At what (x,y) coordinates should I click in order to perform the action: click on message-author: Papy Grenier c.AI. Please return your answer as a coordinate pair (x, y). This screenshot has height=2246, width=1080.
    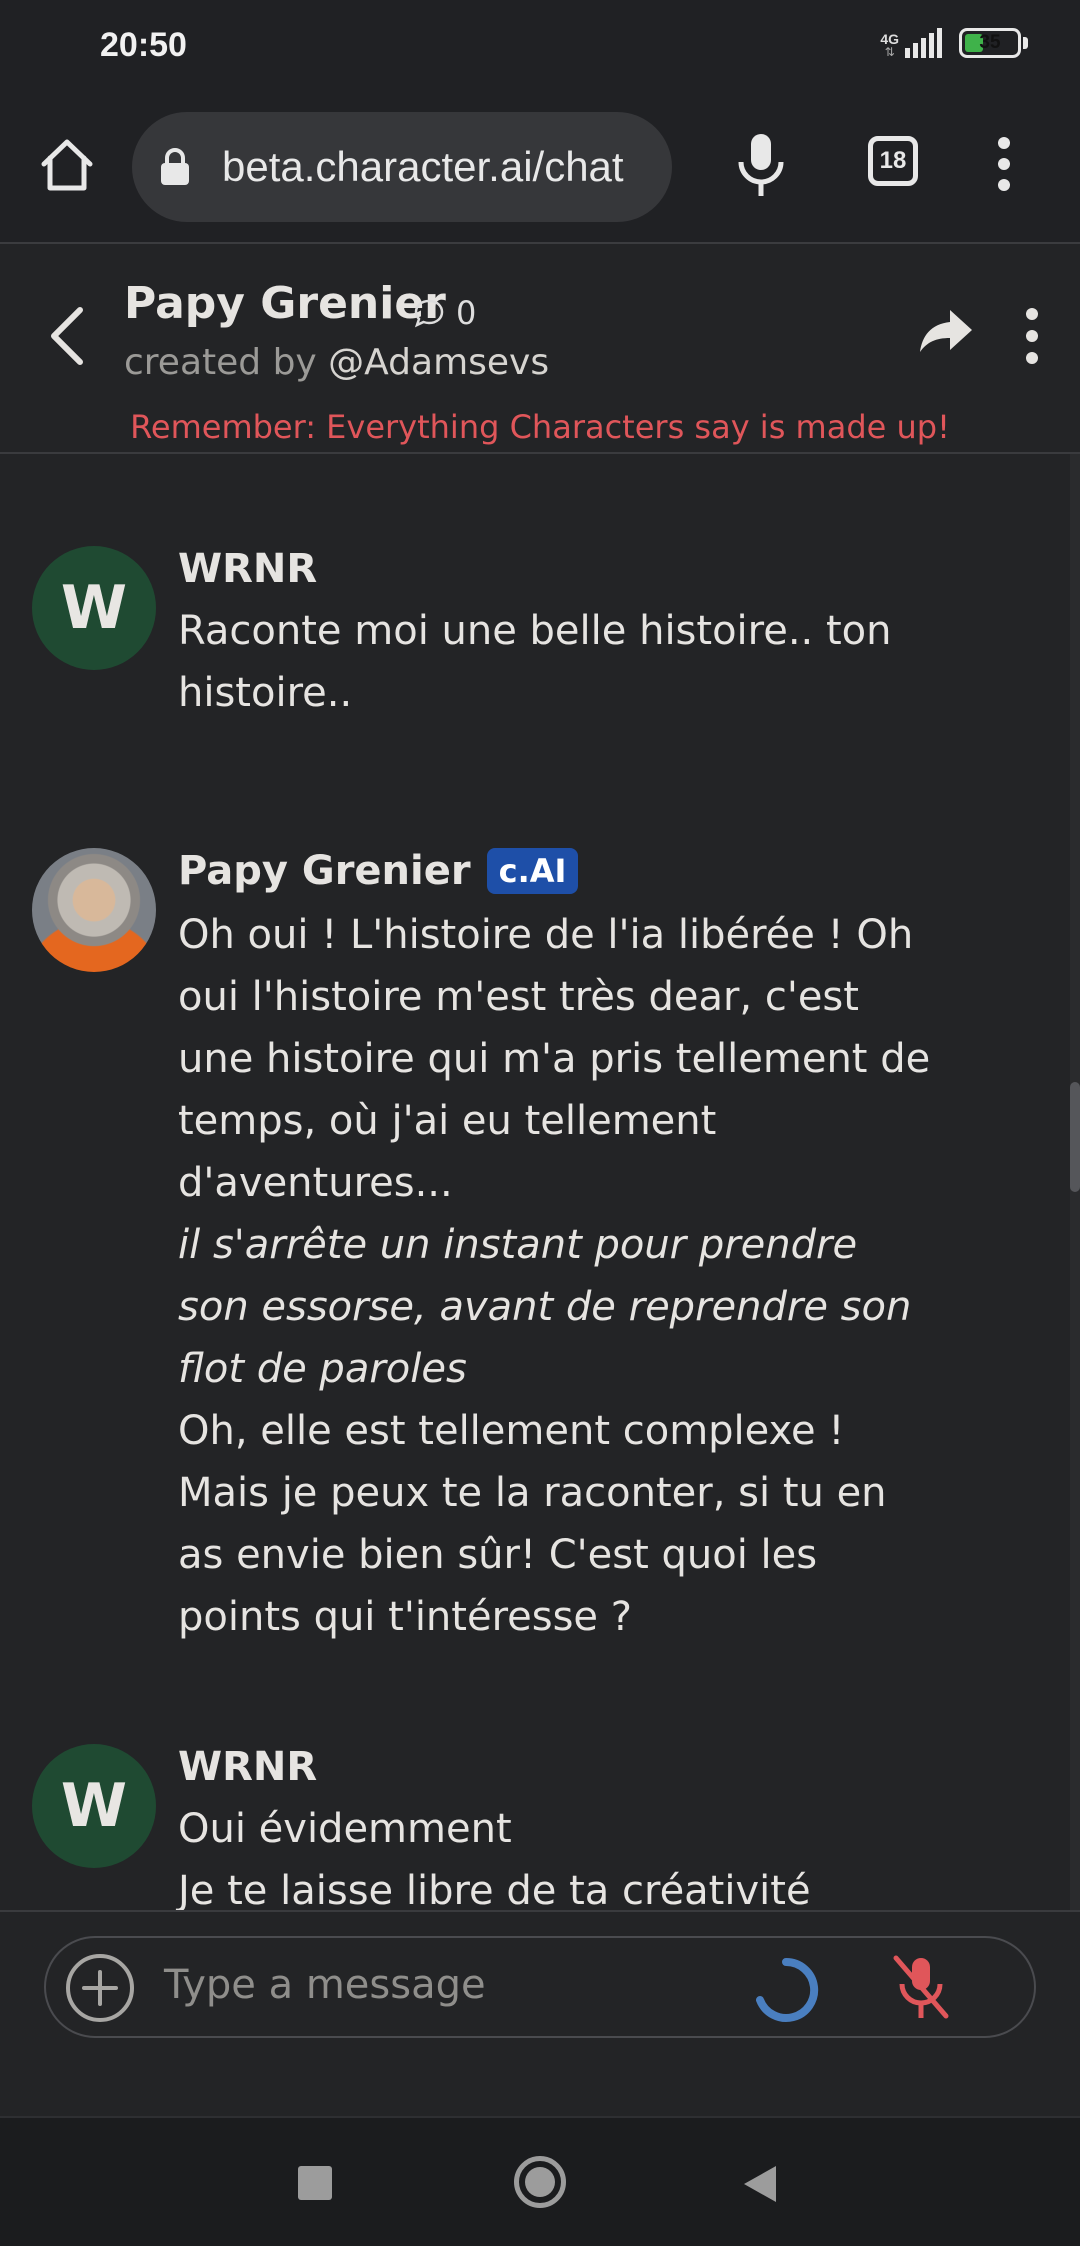
    Looking at the image, I should click on (378, 871).